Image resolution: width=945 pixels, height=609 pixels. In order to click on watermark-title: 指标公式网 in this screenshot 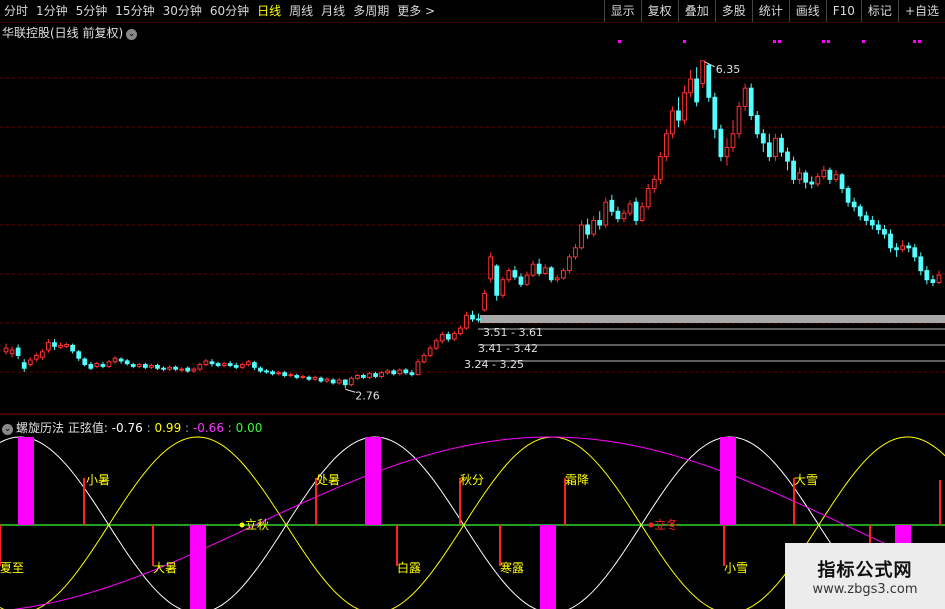, I will do `click(865, 570)`.